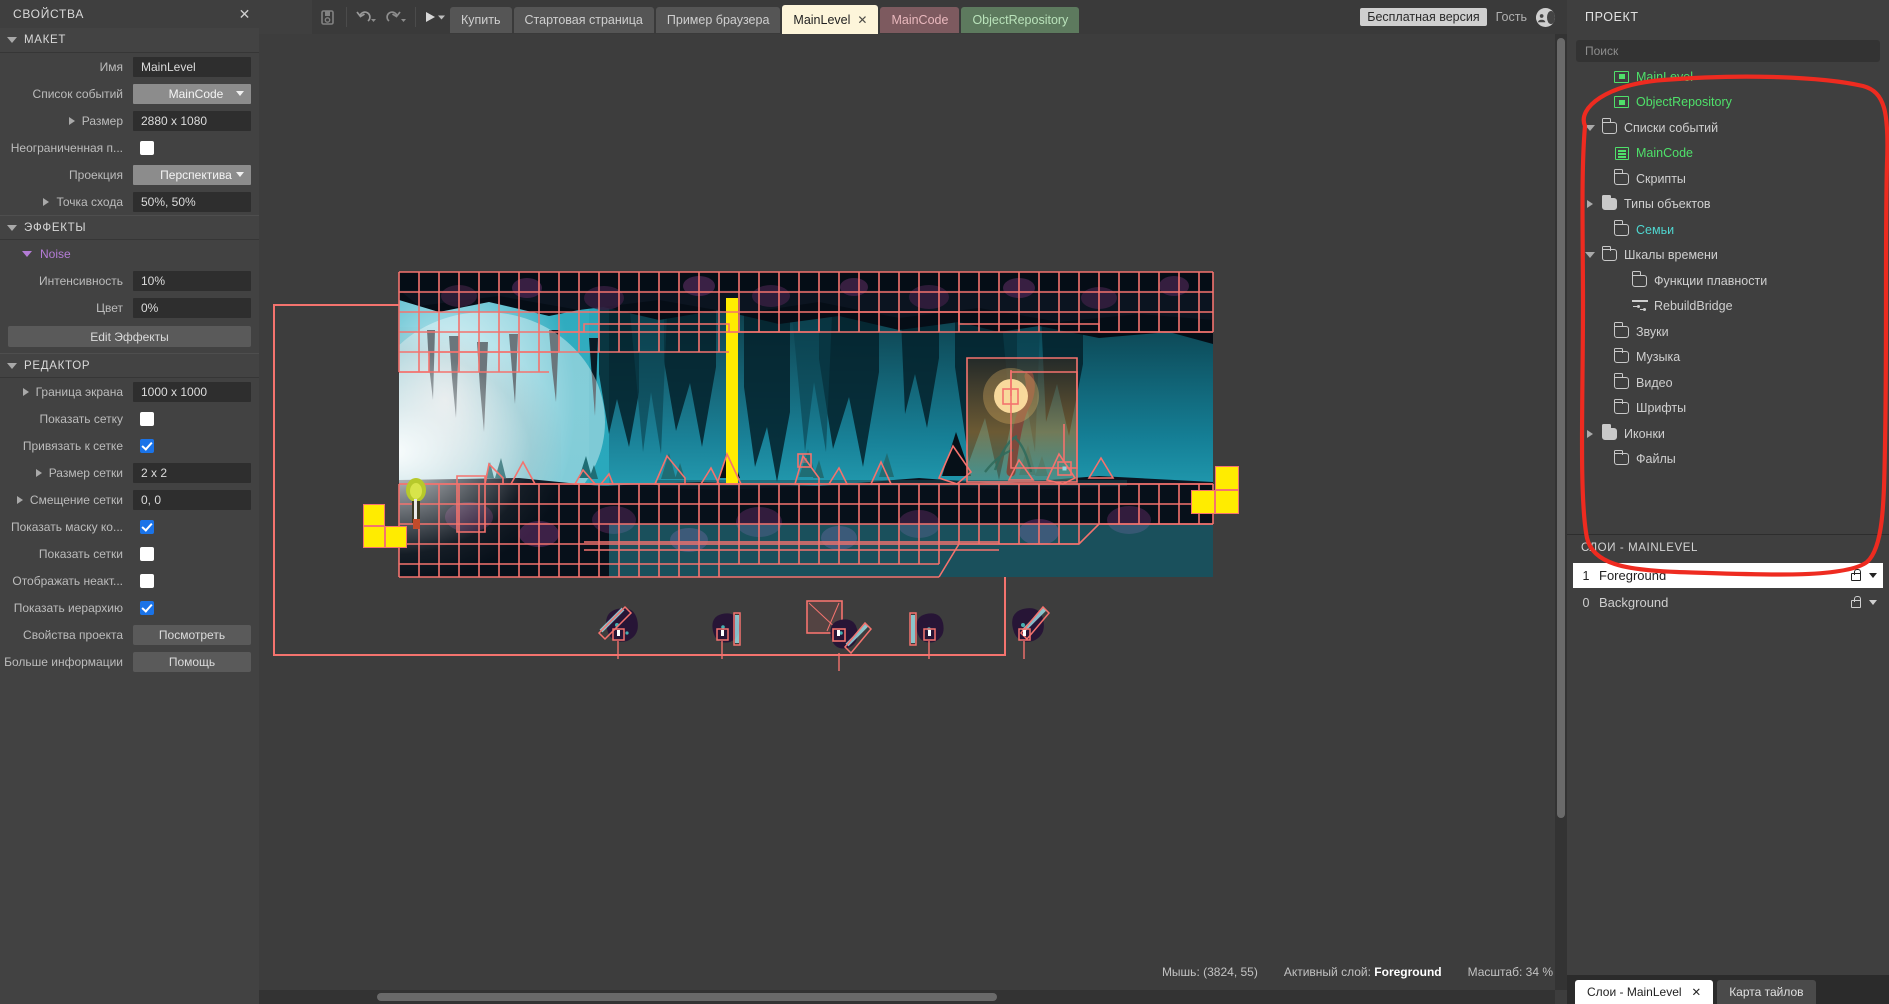 This screenshot has width=1889, height=1004. I want to click on player-sprite, so click(416, 504).